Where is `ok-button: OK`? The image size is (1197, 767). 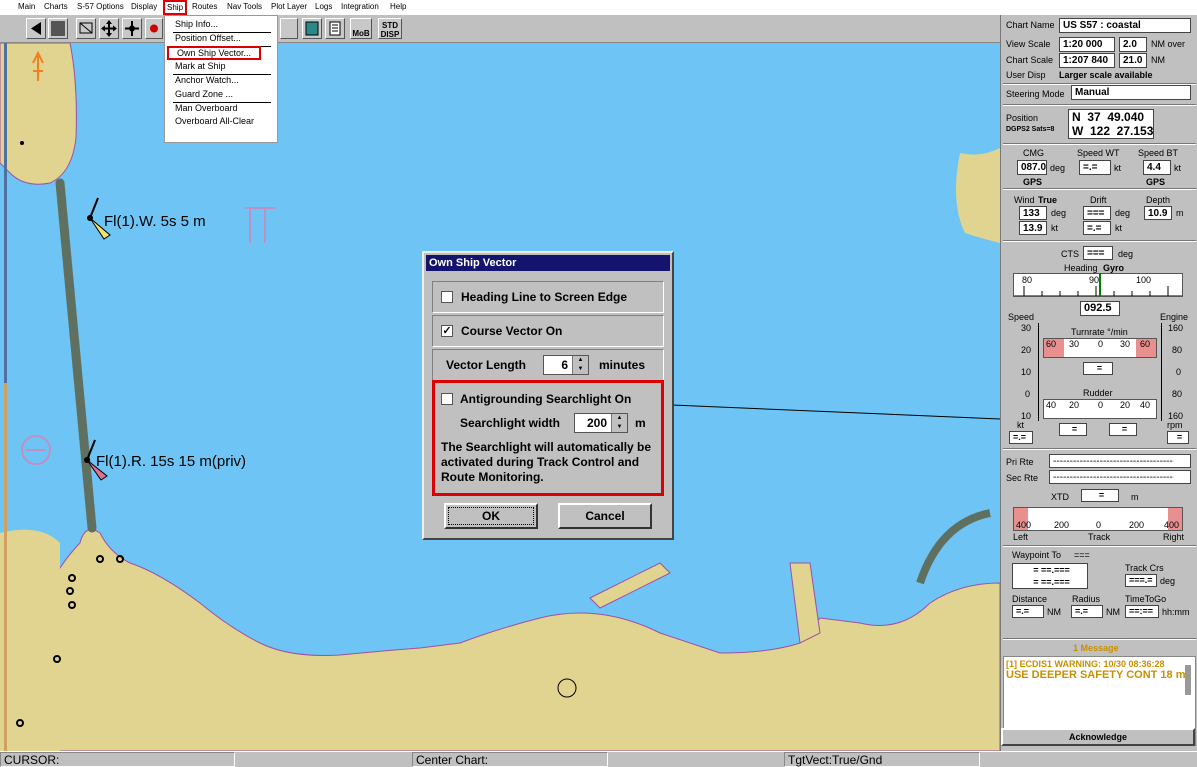
ok-button: OK is located at coordinates (491, 516).